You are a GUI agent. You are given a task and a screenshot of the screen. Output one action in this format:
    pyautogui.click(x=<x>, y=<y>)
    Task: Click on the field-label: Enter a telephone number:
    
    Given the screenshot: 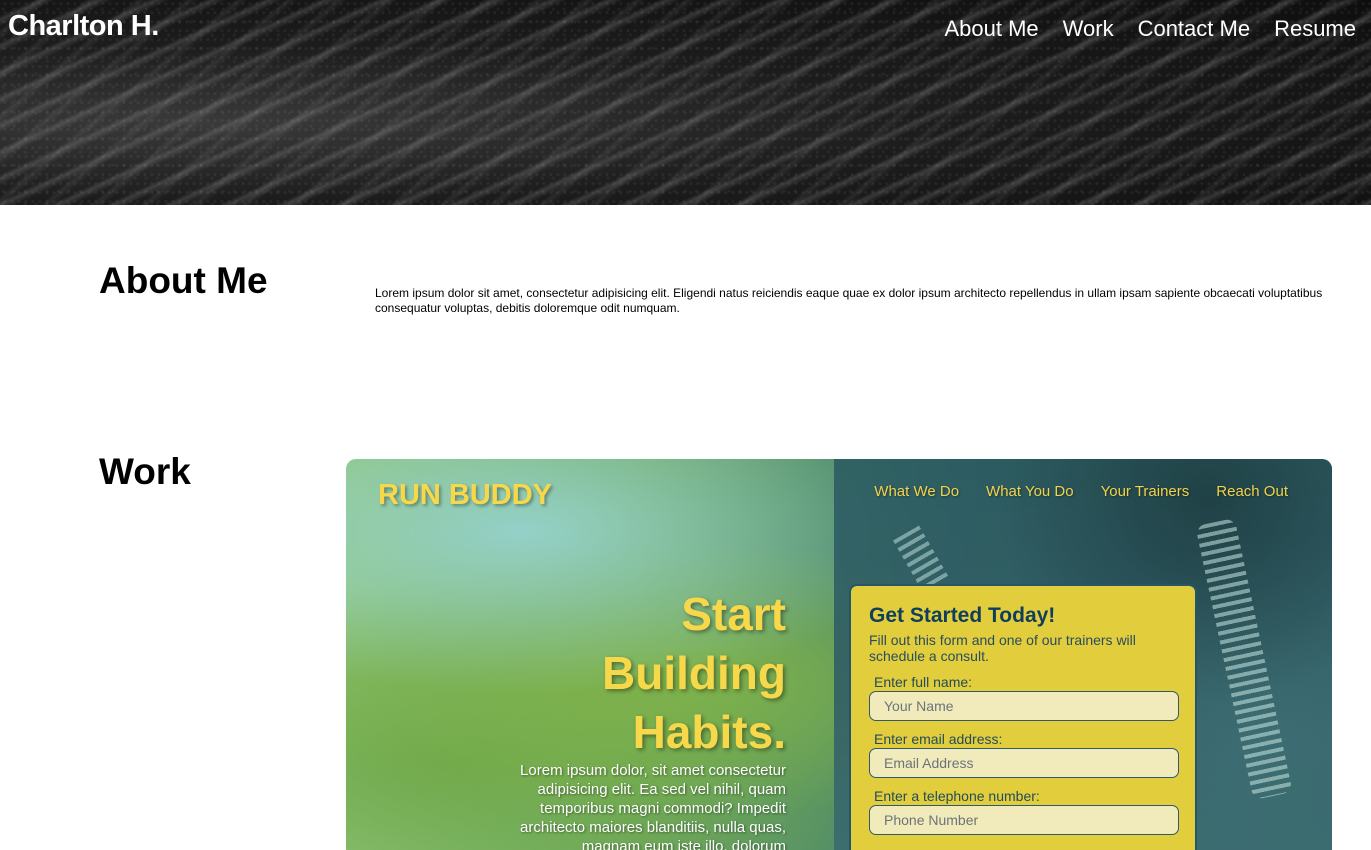 What is the action you would take?
    pyautogui.click(x=957, y=796)
    